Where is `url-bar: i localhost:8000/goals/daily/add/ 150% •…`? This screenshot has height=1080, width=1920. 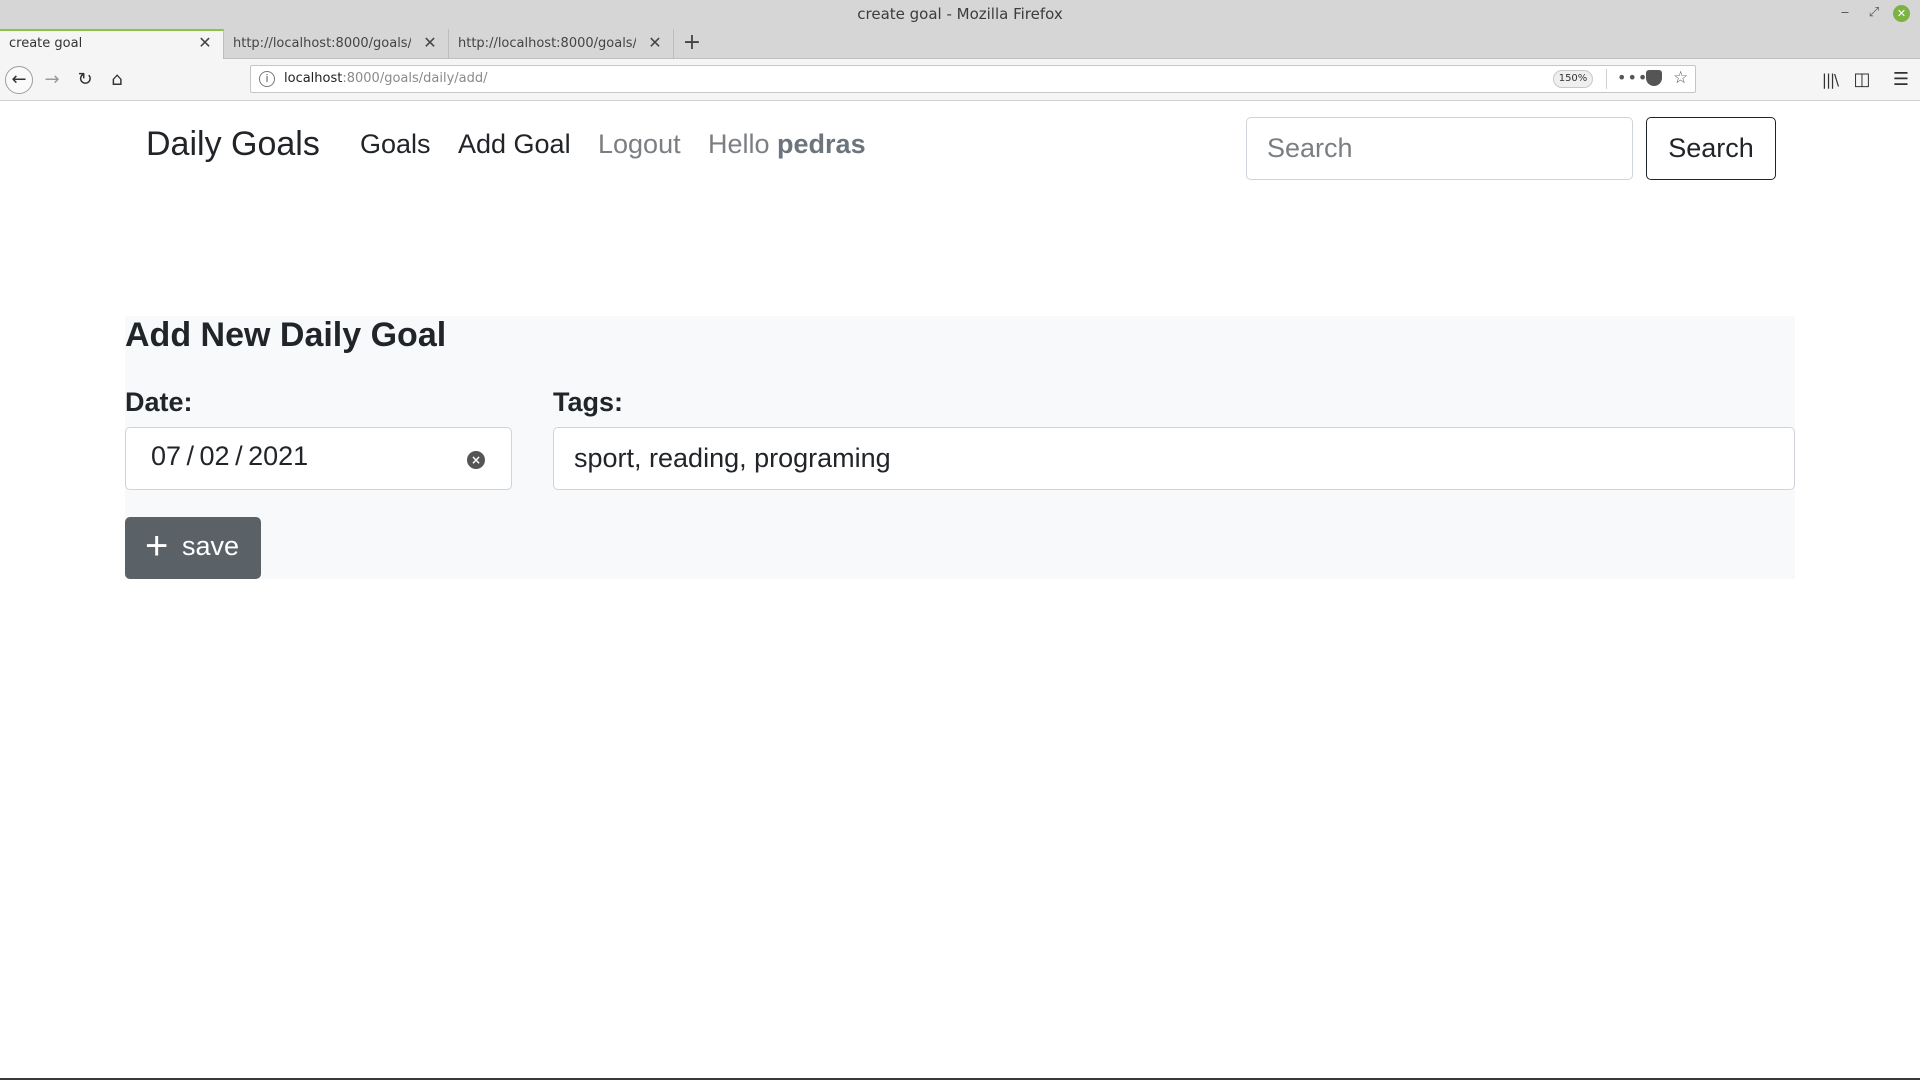 url-bar: i localhost:8000/goals/daily/add/ 150% •… is located at coordinates (973, 79).